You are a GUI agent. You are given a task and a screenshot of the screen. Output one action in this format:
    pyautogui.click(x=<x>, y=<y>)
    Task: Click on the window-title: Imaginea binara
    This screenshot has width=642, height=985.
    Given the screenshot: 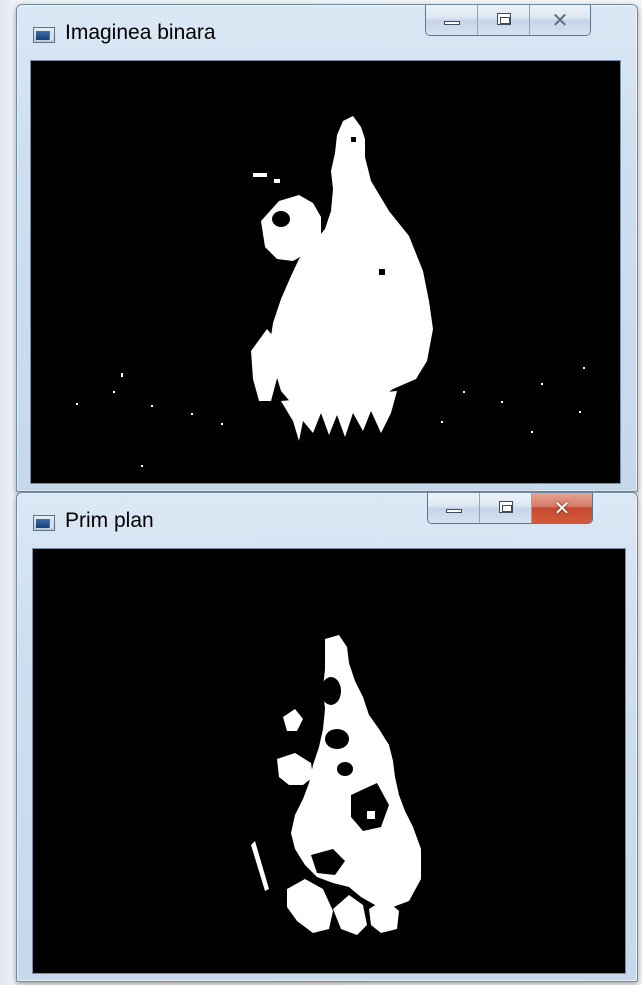 What is the action you would take?
    pyautogui.click(x=140, y=32)
    